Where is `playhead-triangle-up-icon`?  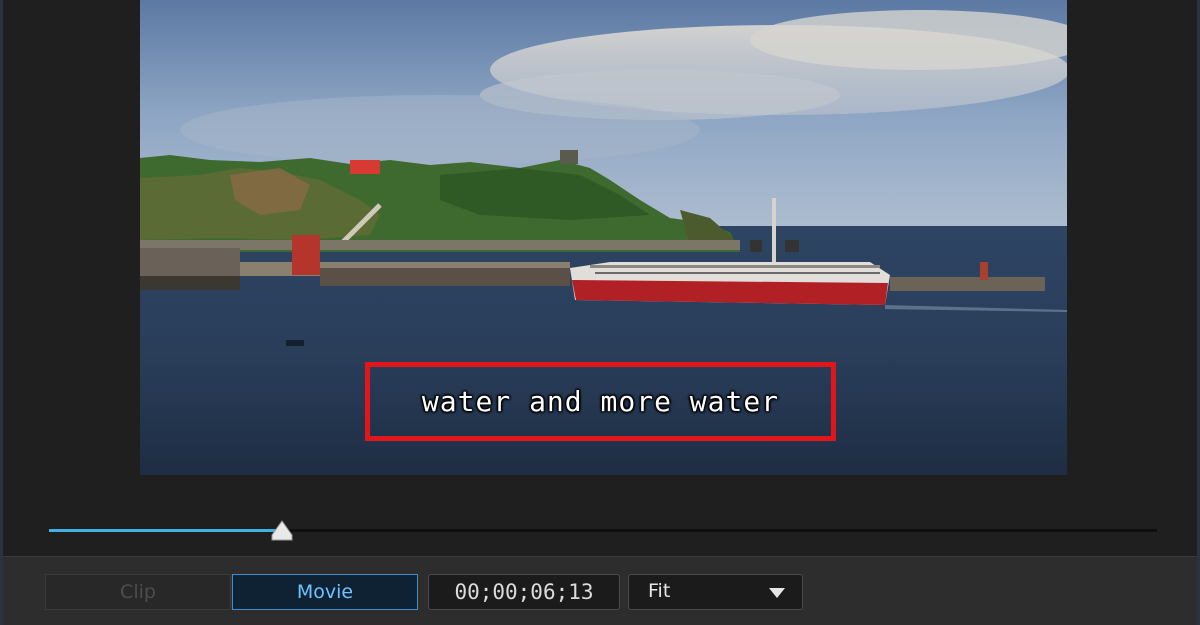
playhead-triangle-up-icon is located at coordinates (282, 531).